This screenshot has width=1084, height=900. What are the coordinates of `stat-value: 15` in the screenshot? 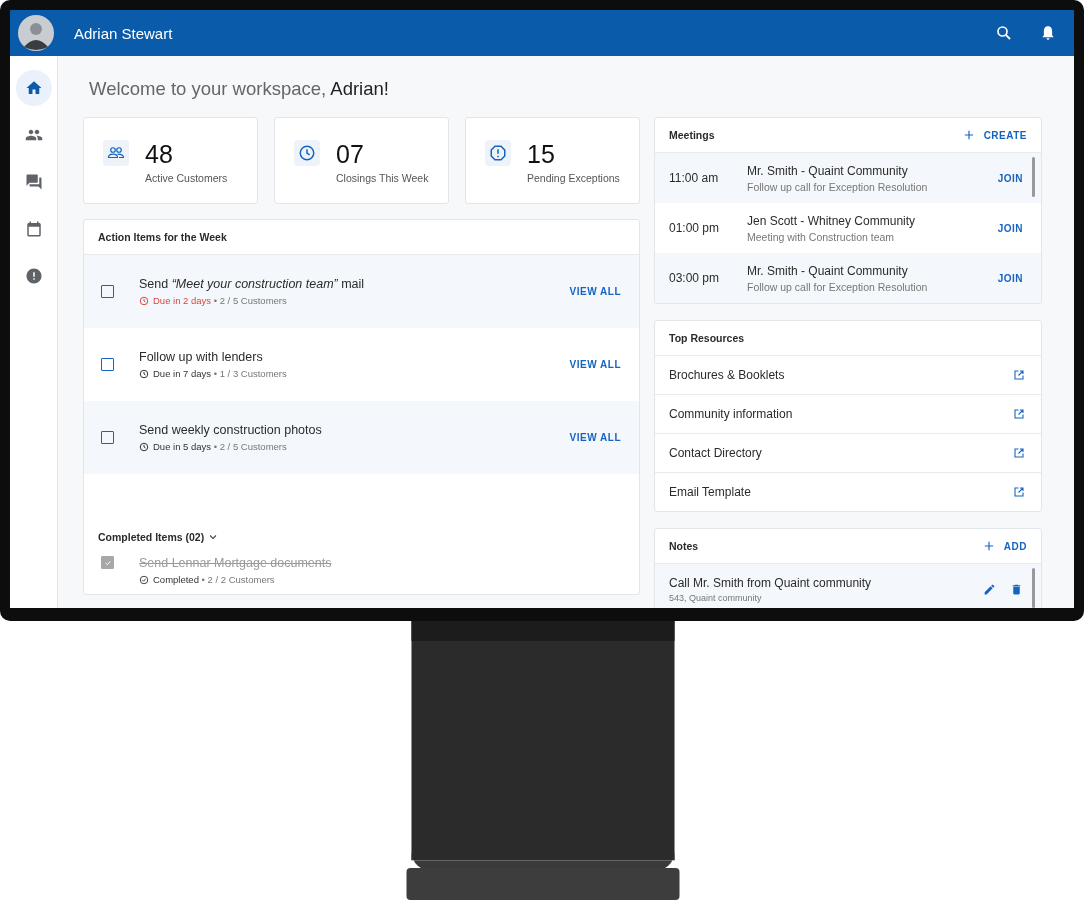 It's located at (541, 154).